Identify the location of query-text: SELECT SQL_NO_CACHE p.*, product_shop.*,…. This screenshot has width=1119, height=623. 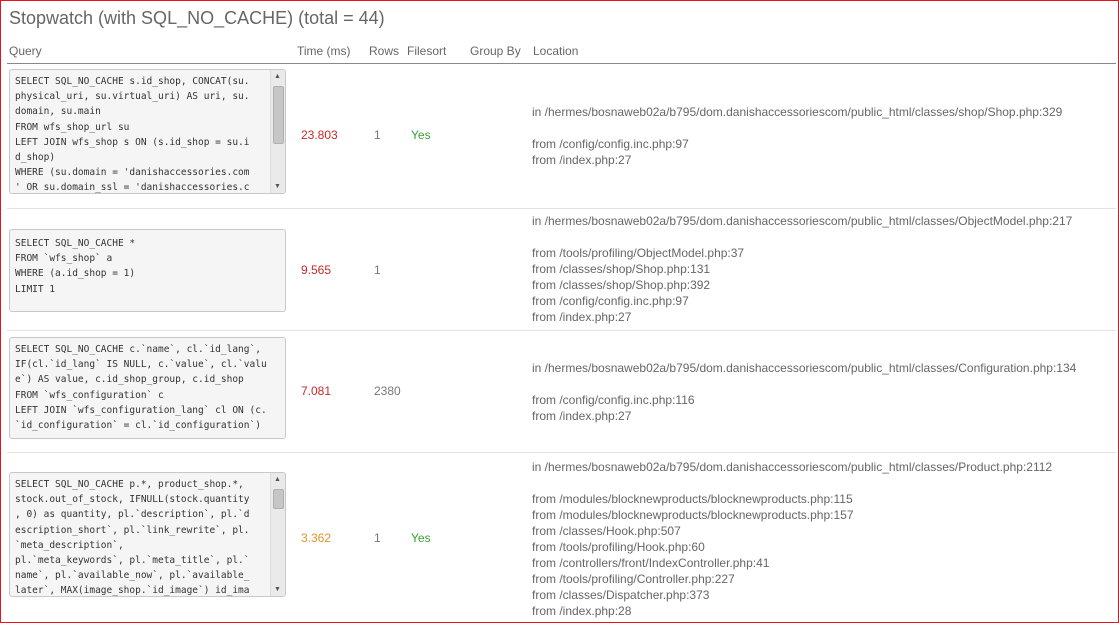
(132, 538).